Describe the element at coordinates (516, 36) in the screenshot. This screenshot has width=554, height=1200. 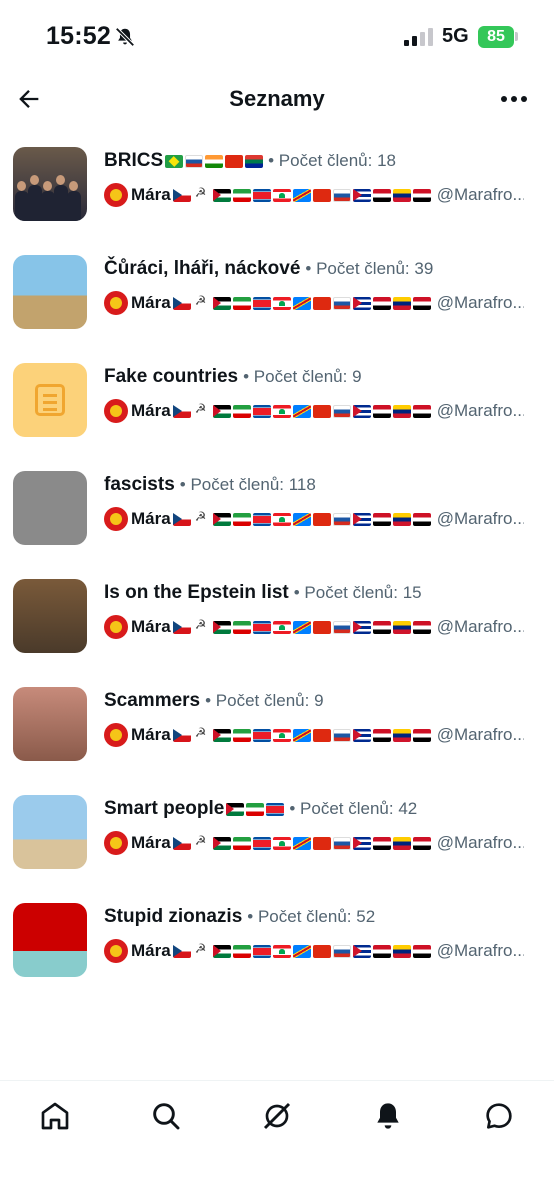
I see `battery-tip` at that location.